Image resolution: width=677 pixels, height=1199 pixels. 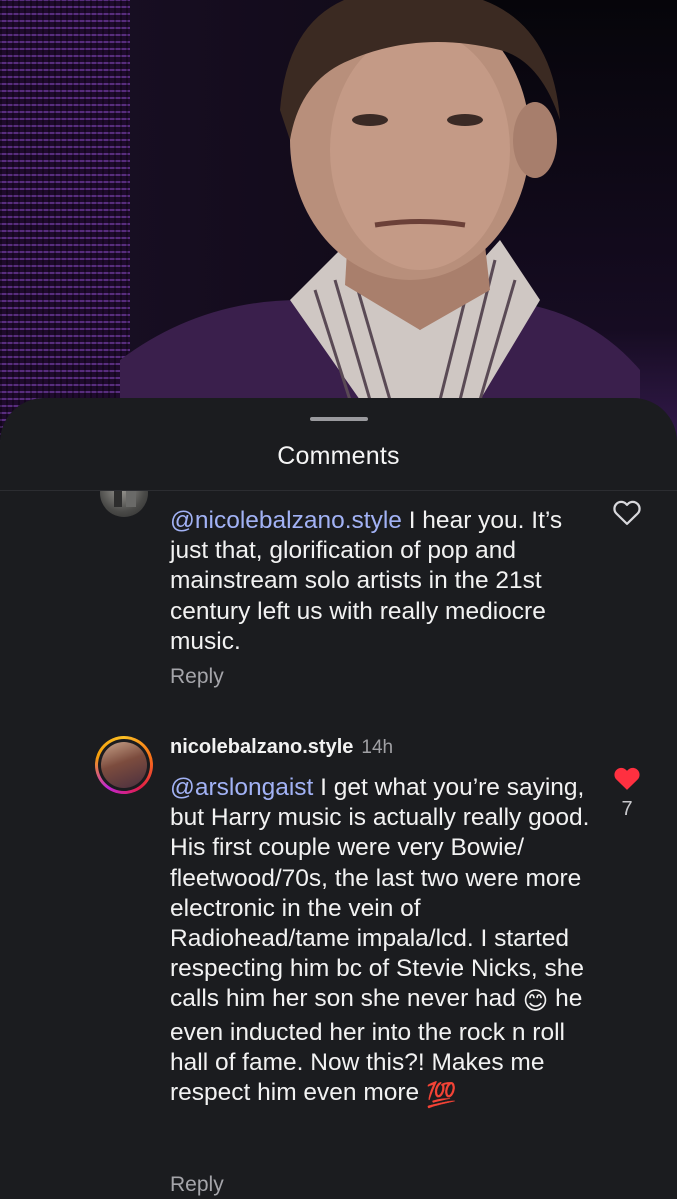 I want to click on like-count: 7, so click(x=627, y=809).